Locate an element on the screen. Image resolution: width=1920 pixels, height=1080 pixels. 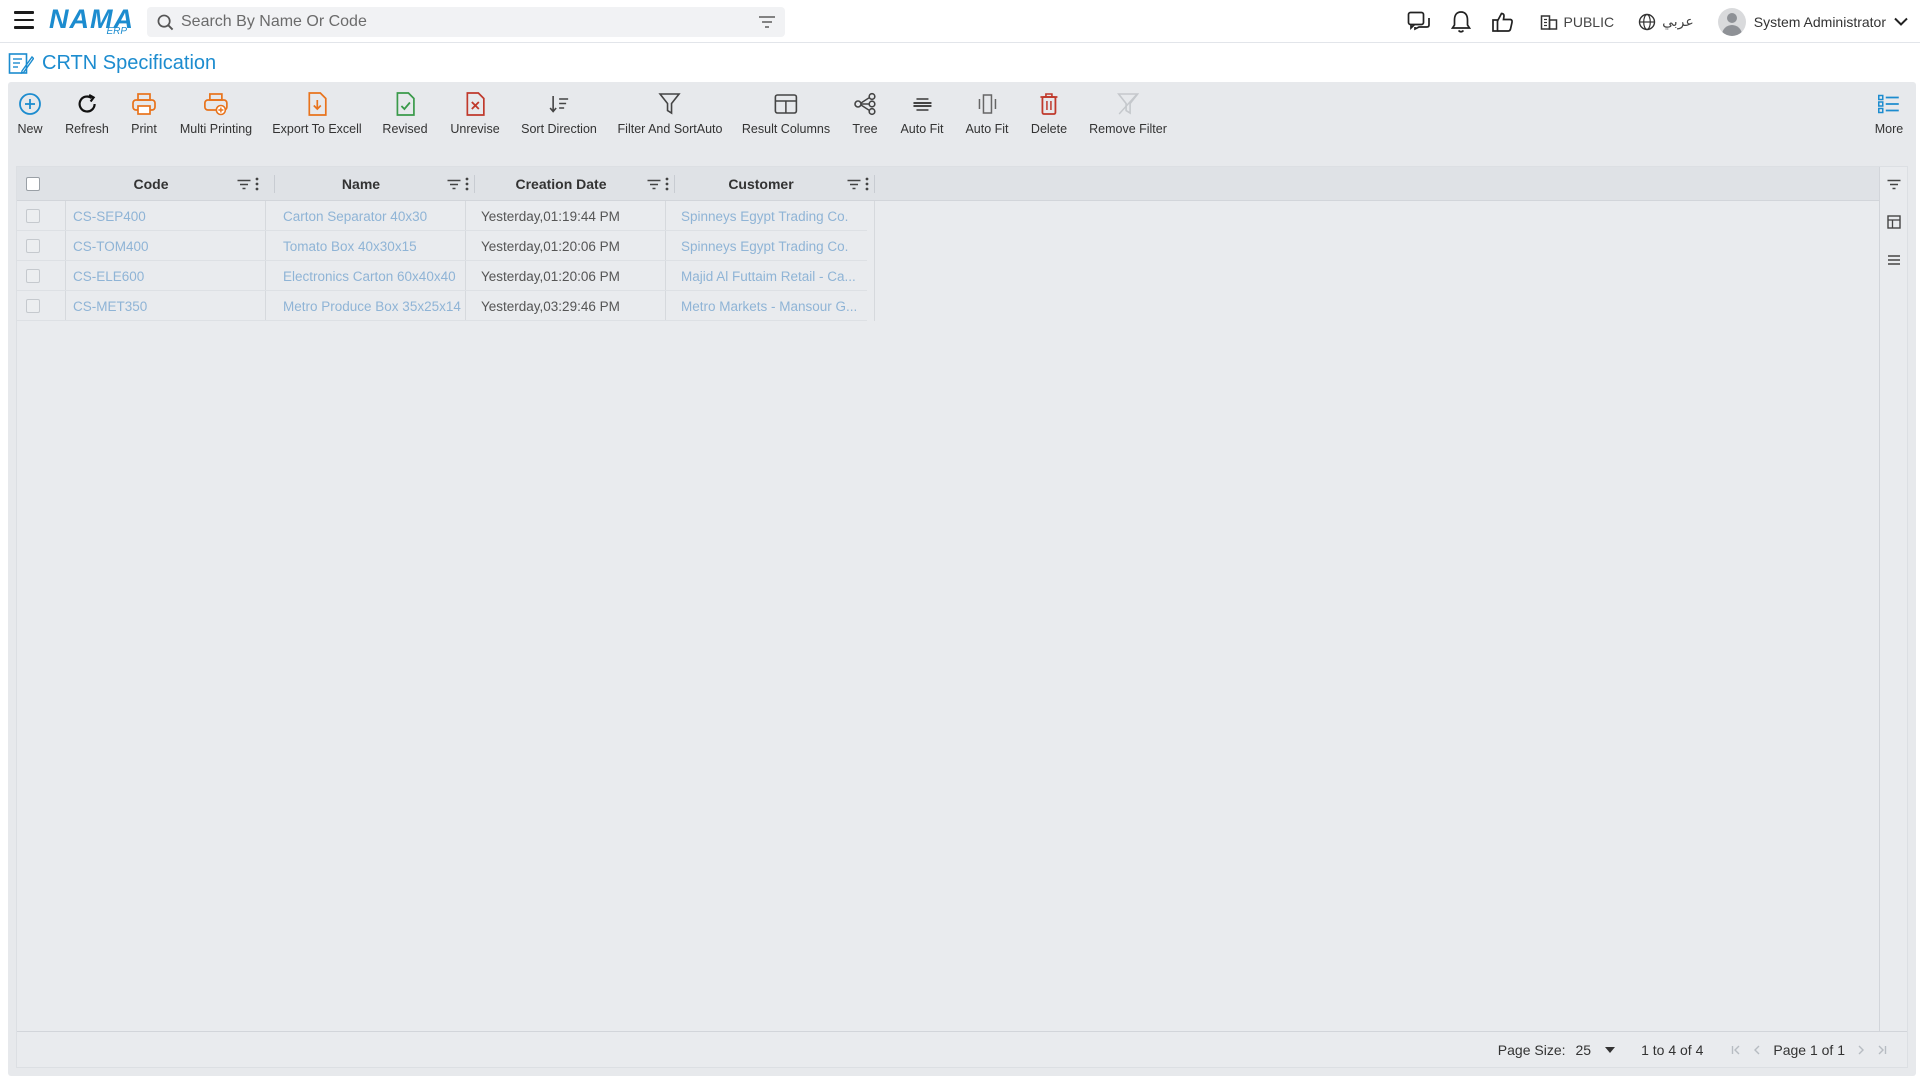
logo: NAMA ERP is located at coordinates (91, 21).